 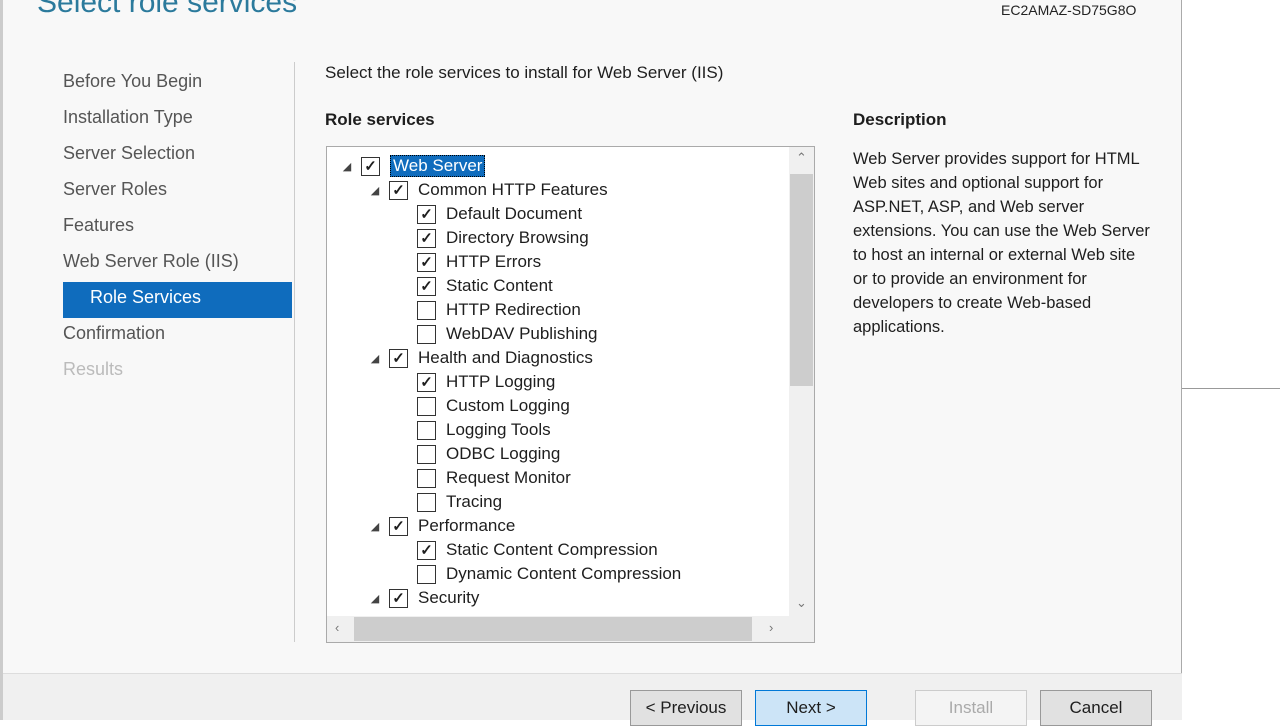 I want to click on nav-item: Confirmation, so click(x=178, y=336).